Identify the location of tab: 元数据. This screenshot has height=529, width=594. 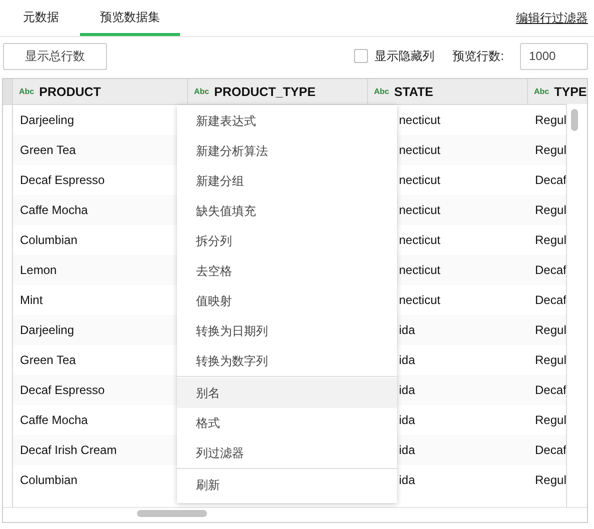
(41, 18).